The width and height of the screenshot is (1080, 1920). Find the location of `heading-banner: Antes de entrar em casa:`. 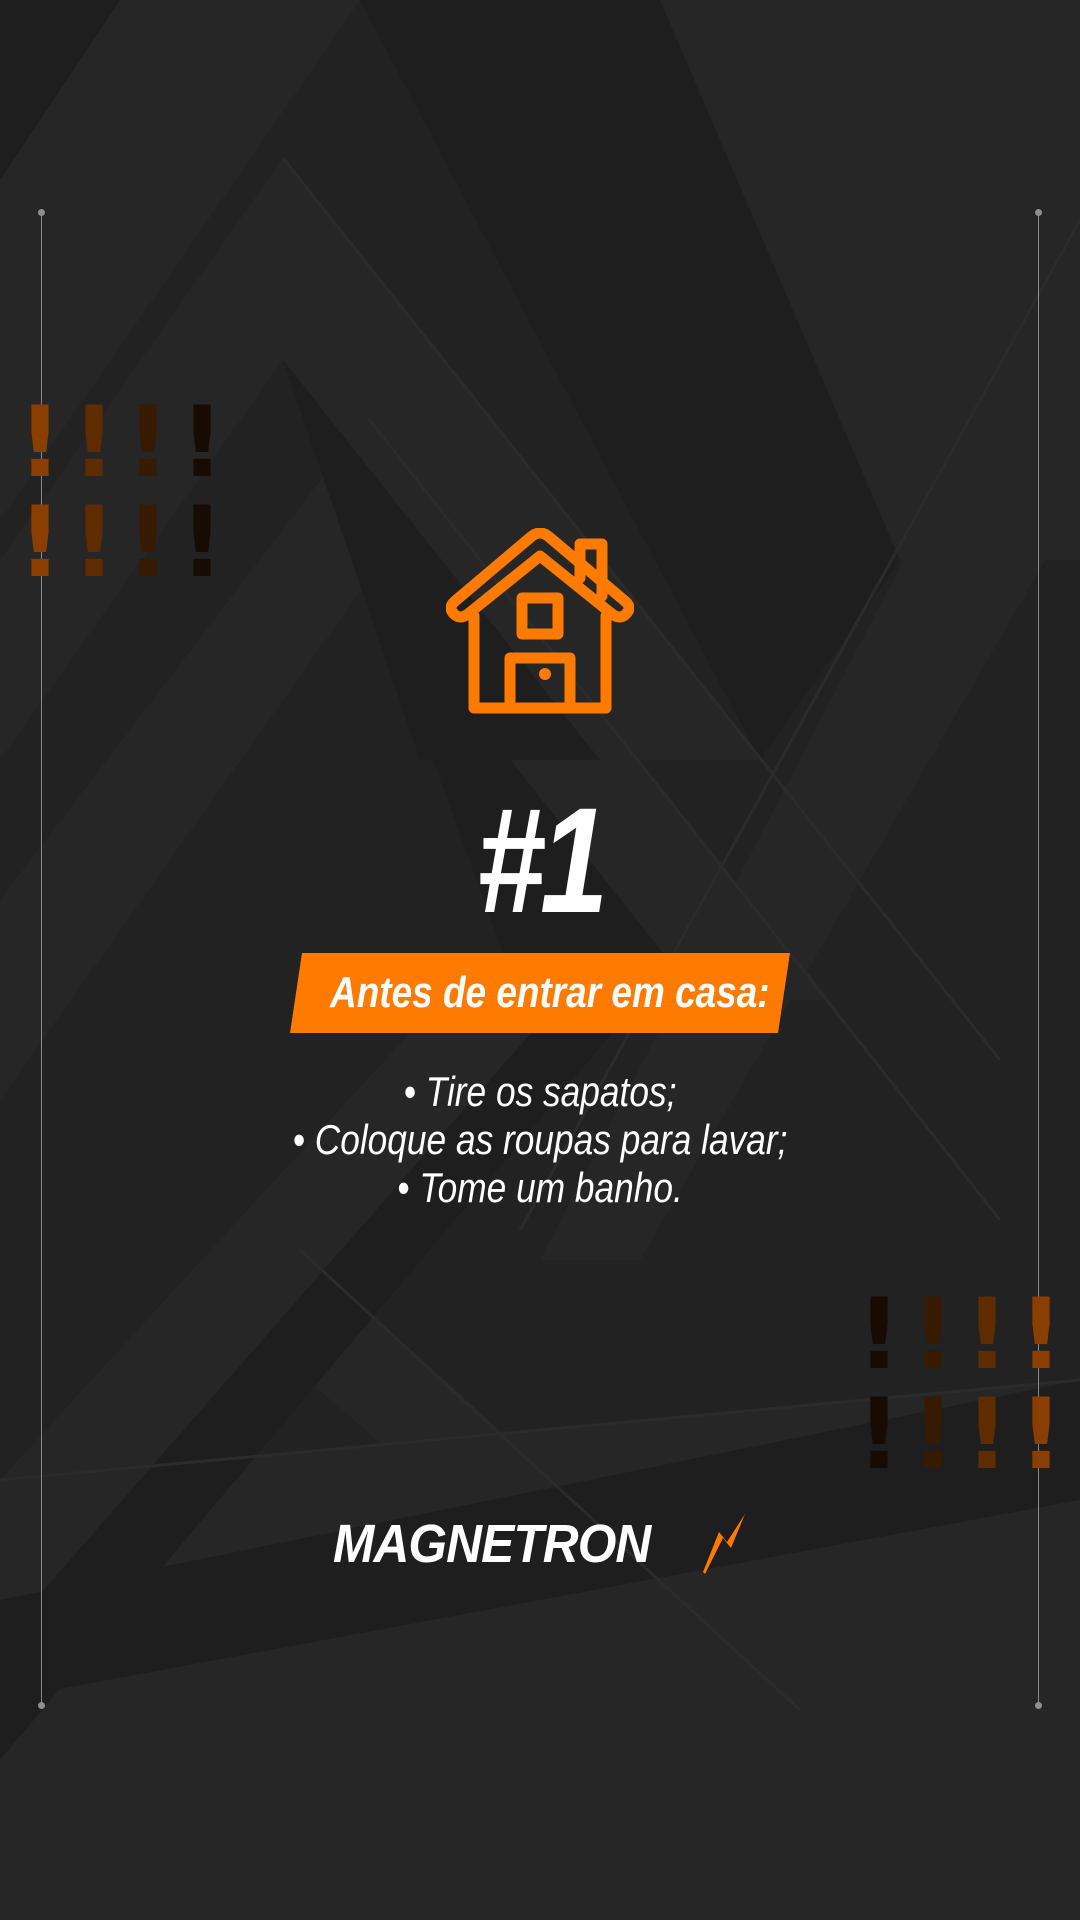

heading-banner: Antes de entrar em casa: is located at coordinates (540, 993).